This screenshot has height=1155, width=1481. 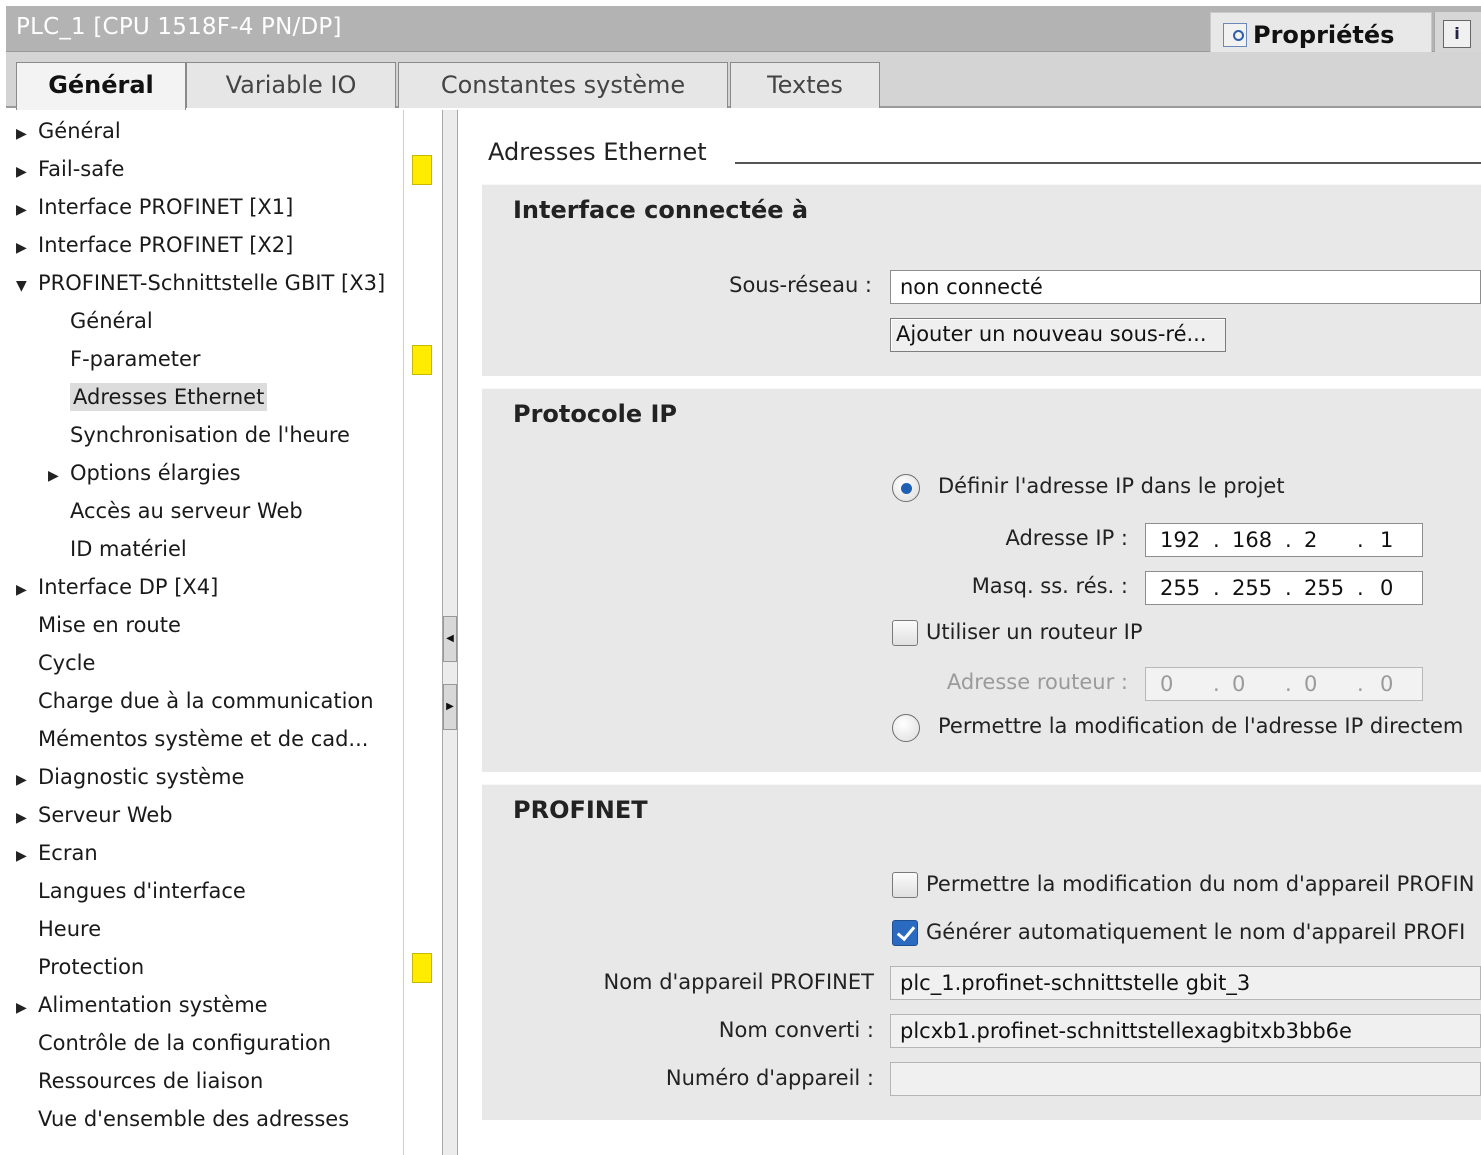 What do you see at coordinates (1324, 34) in the screenshot?
I see `properties-tab-label: Propriétés` at bounding box center [1324, 34].